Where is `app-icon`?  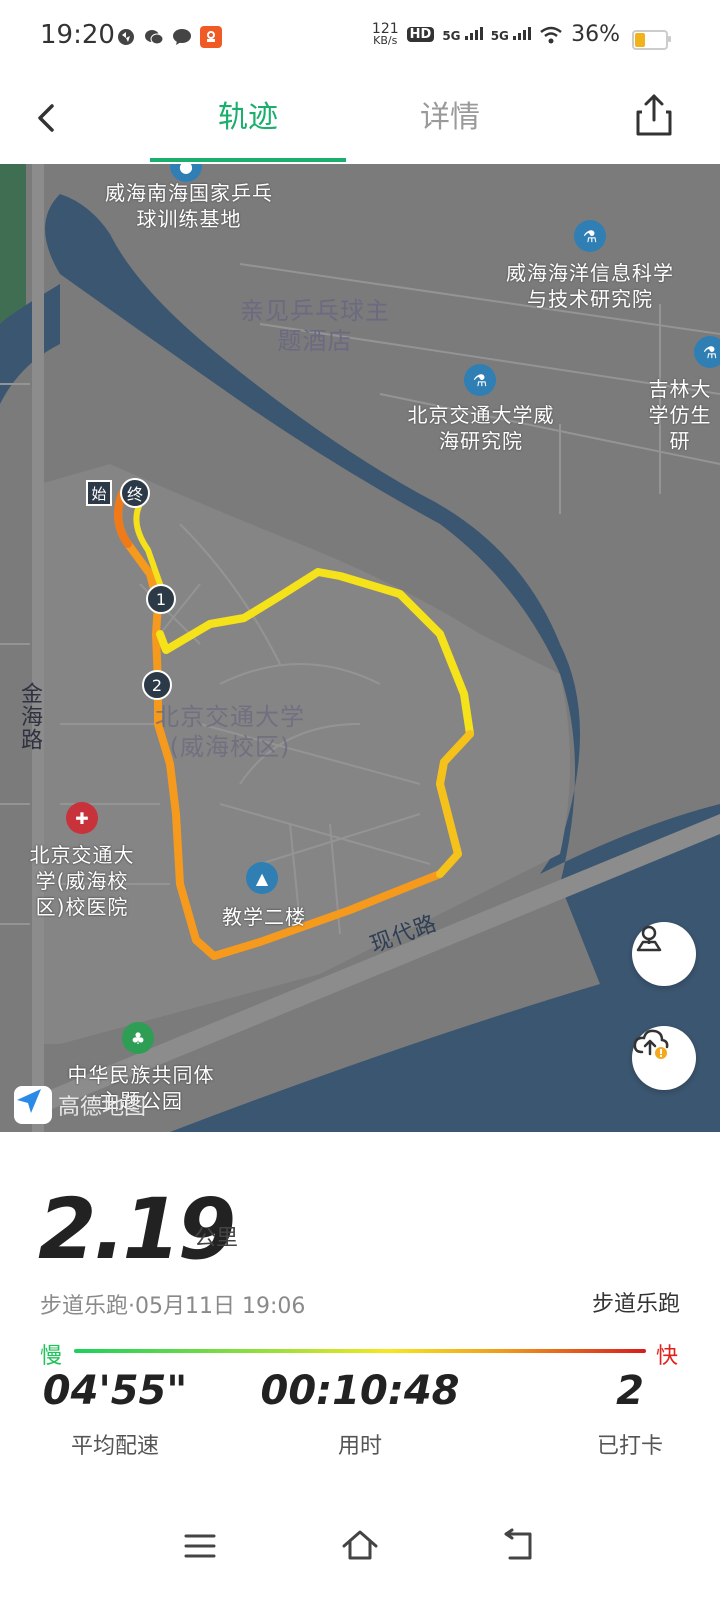 app-icon is located at coordinates (211, 37).